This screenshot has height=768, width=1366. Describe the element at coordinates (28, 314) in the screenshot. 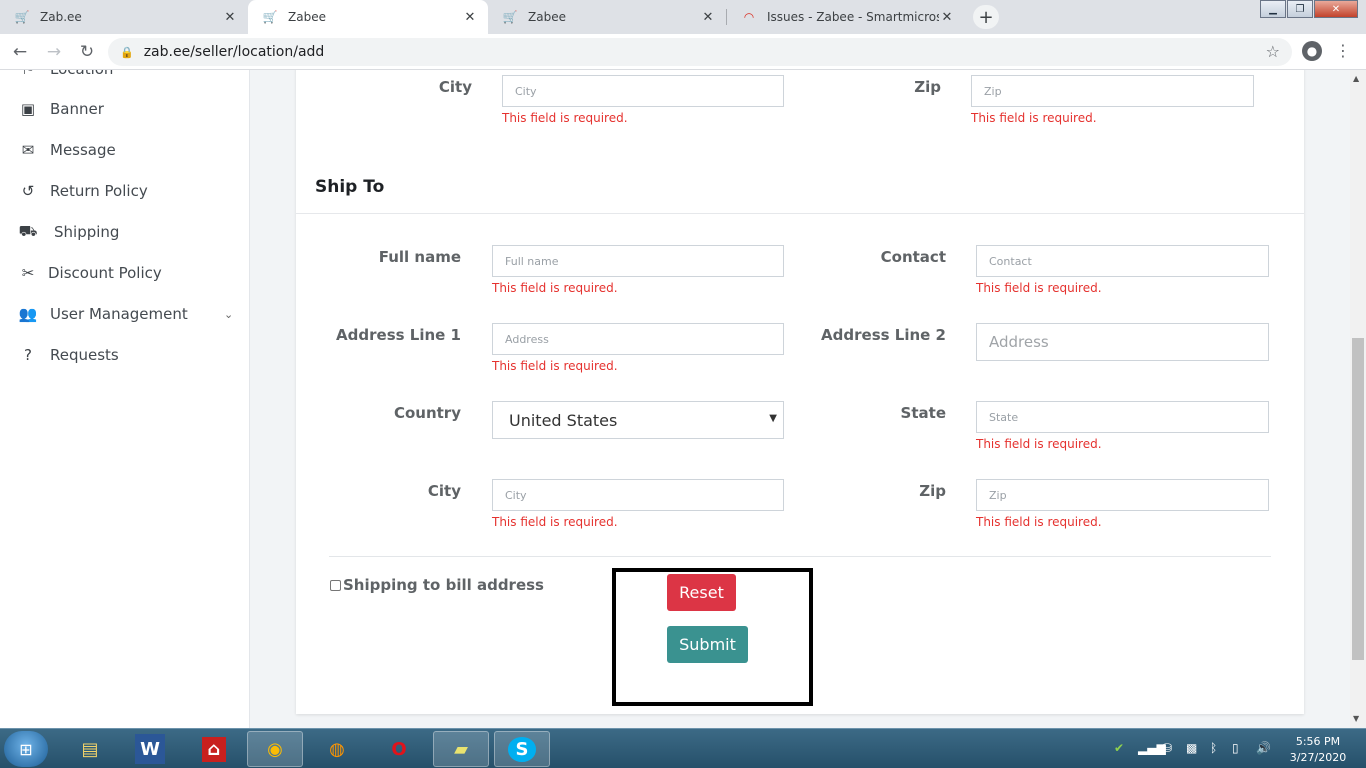

I see `users-icon: 👥` at that location.